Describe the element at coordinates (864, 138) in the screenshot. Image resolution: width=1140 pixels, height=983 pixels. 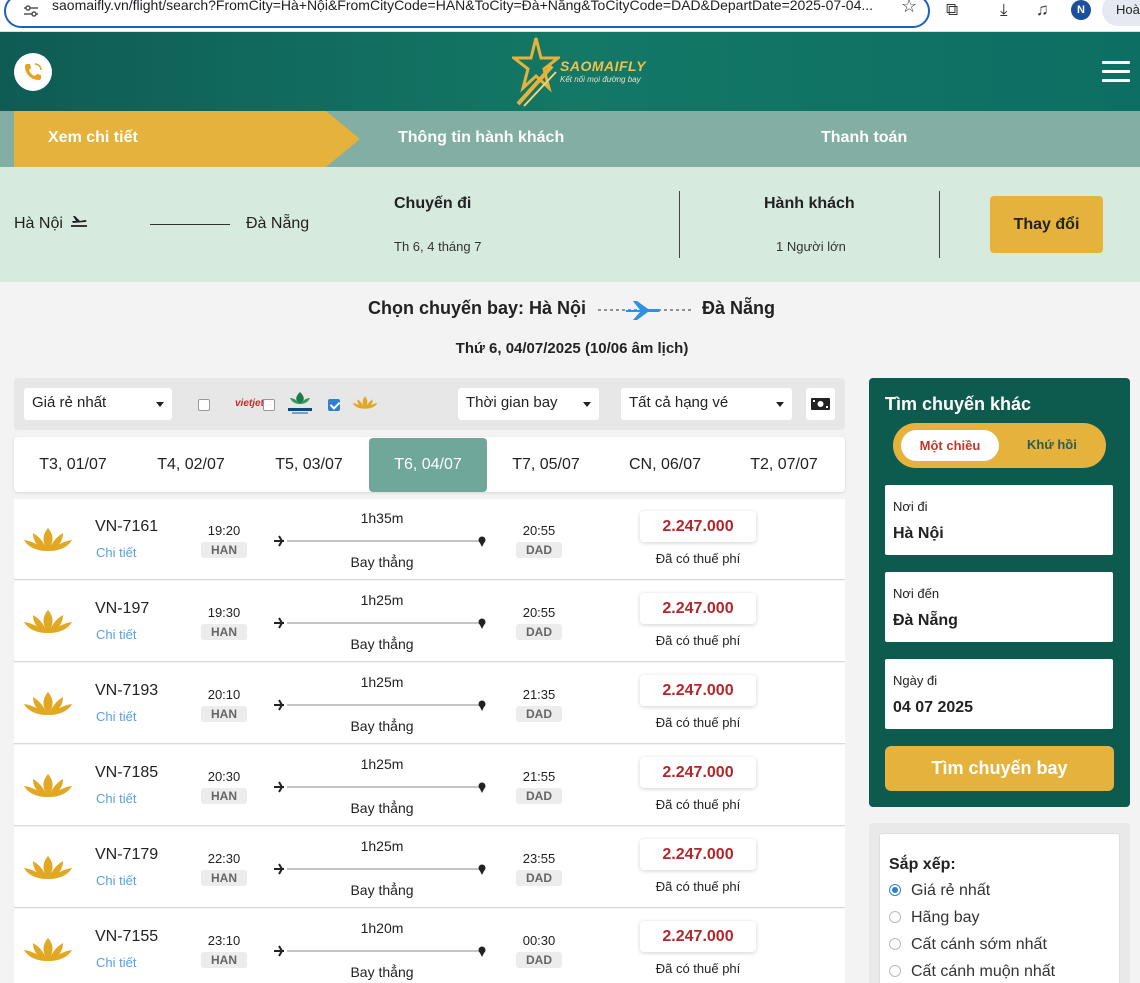
I see `step-payment: Thanh toán` at that location.